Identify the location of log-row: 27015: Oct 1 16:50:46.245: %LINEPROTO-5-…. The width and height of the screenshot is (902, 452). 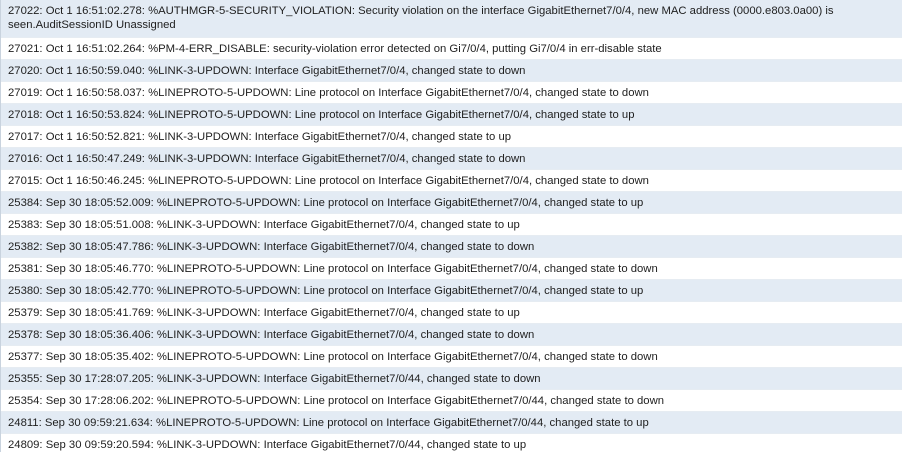
(451, 181).